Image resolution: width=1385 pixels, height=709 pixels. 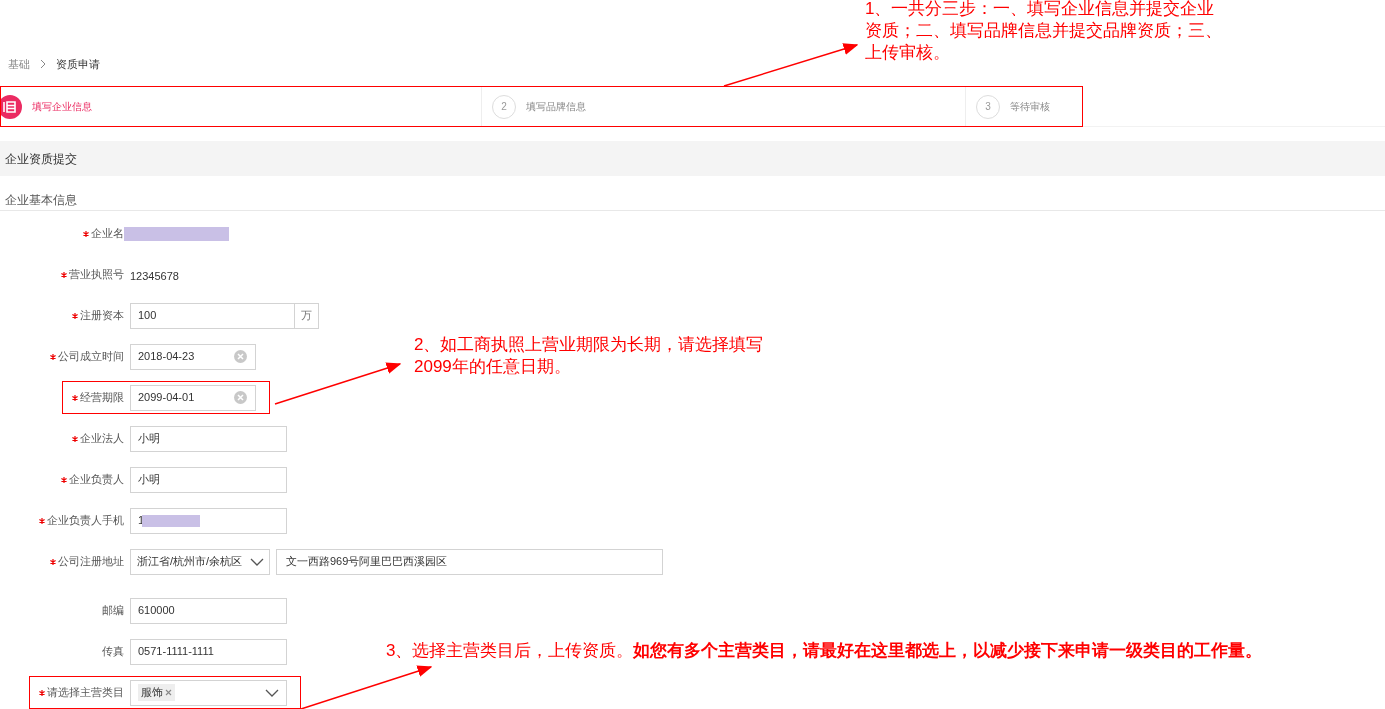 What do you see at coordinates (85, 521) in the screenshot?
I see `field-label: 企业负责人手机` at bounding box center [85, 521].